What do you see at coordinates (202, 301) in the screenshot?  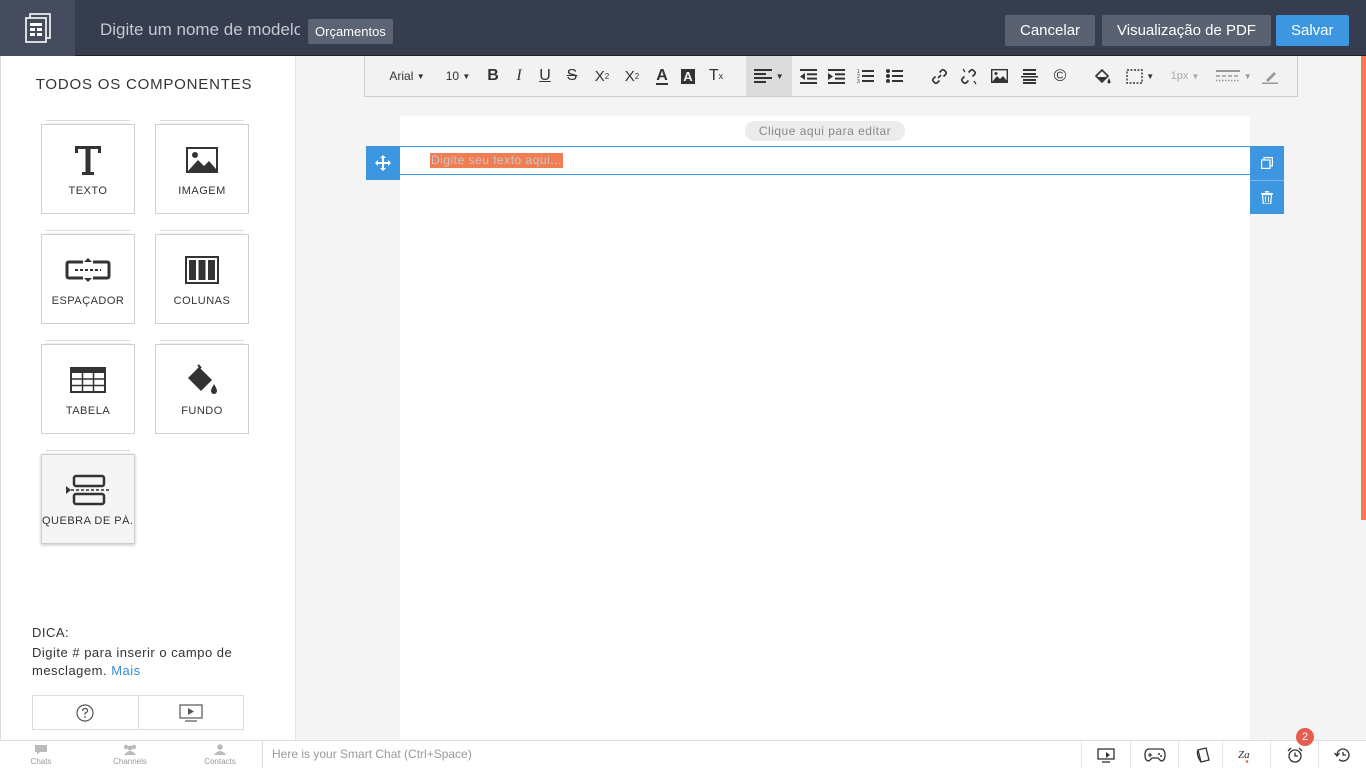 I see `component-label: COLUNAS` at bounding box center [202, 301].